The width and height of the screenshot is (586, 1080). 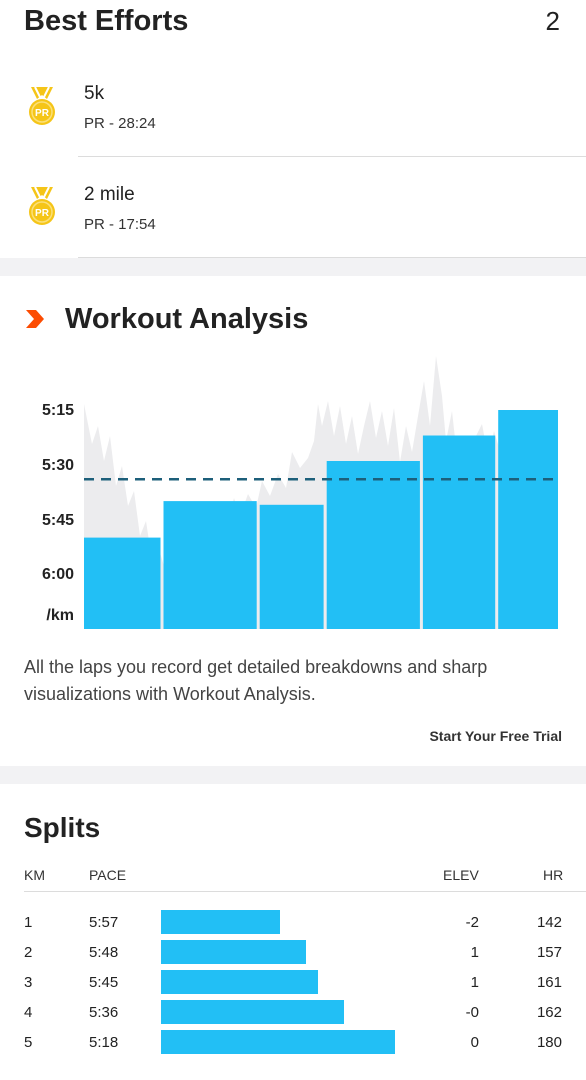 I want to click on start-free-trial-link: Start Your Free Trial, so click(x=495, y=736).